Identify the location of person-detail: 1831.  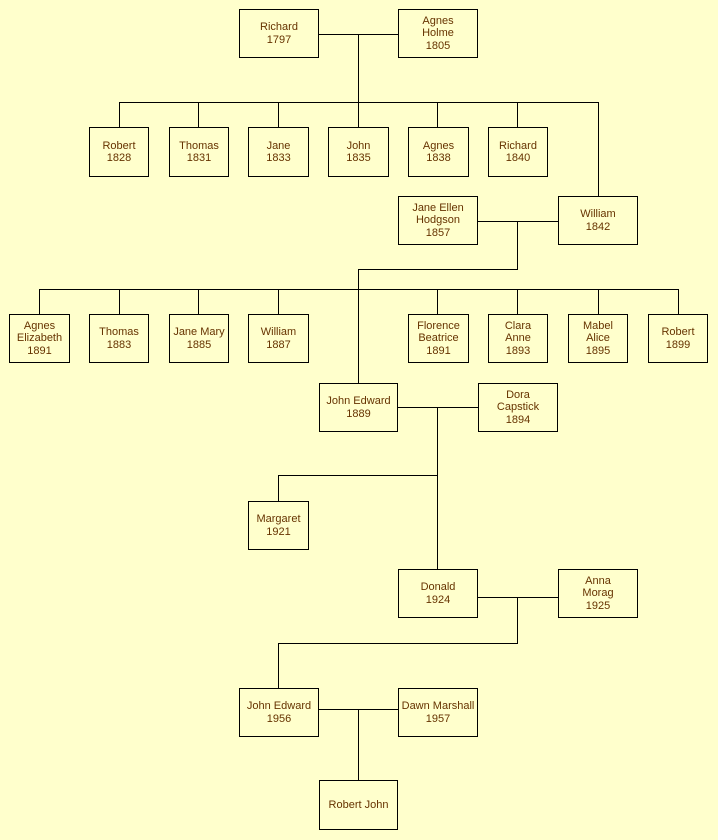
(199, 158).